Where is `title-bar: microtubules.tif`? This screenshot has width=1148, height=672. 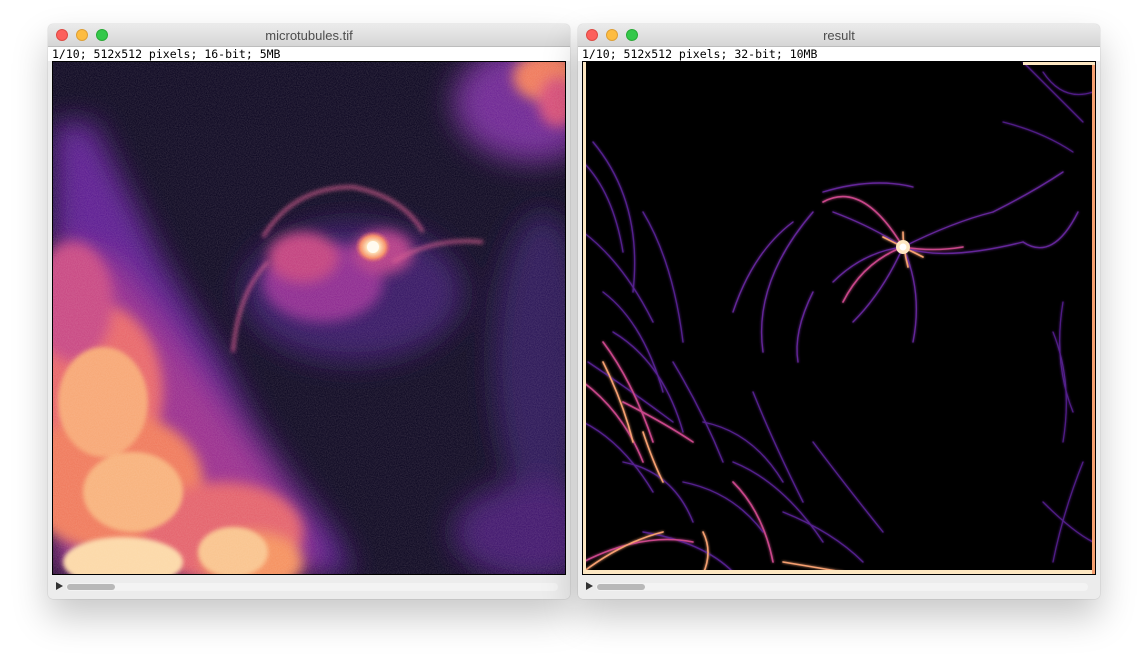
title-bar: microtubules.tif is located at coordinates (309, 35).